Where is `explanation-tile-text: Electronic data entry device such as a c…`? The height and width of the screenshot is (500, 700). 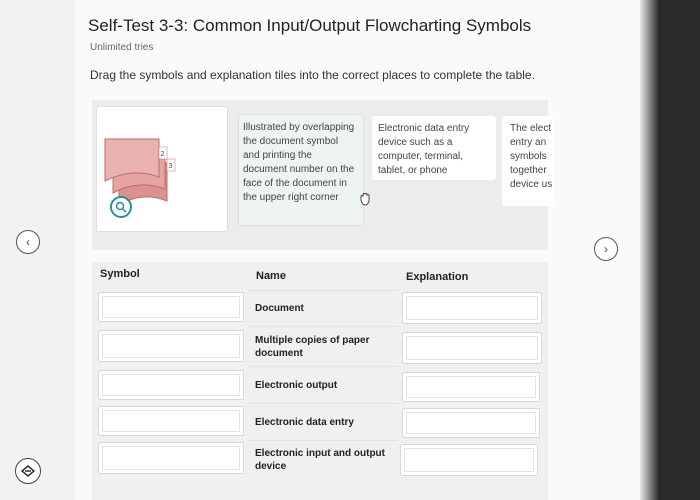 explanation-tile-text: Electronic data entry device such as a c… is located at coordinates (424, 149).